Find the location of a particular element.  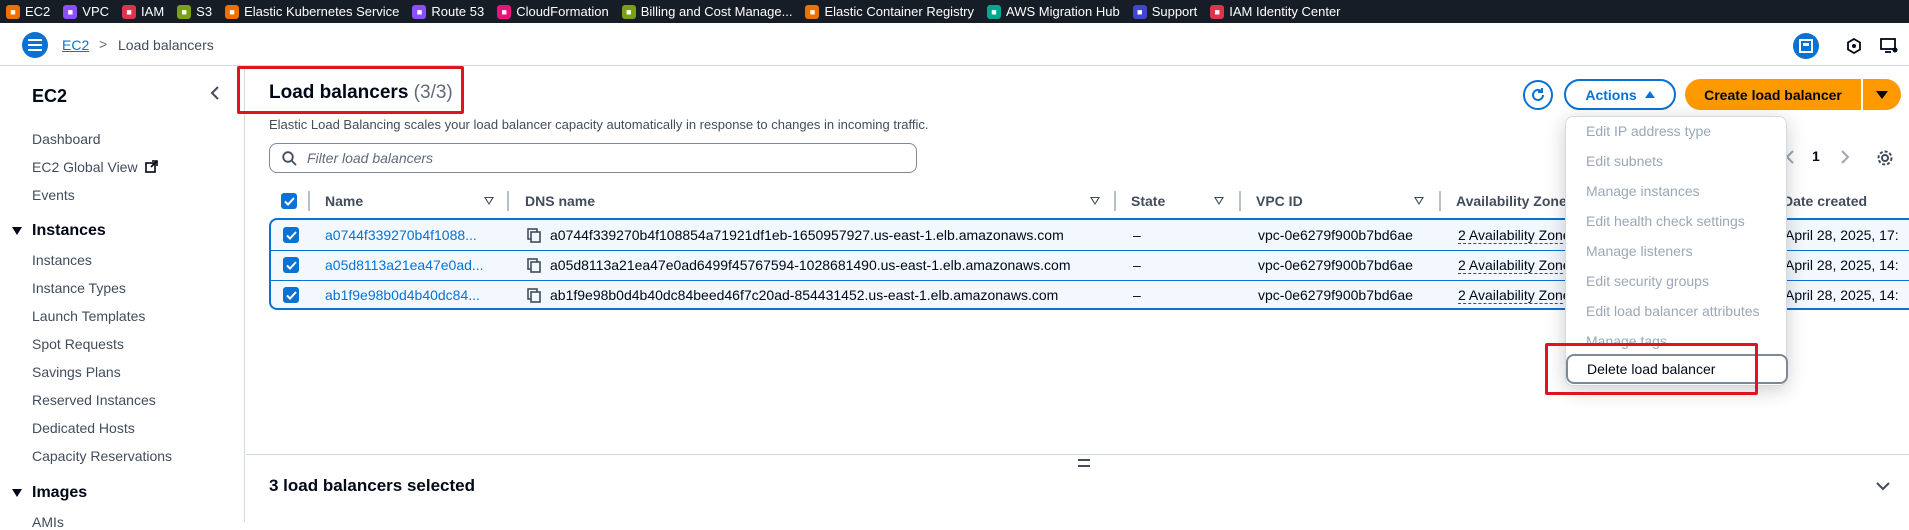

resize-handle is located at coordinates (1084, 463).